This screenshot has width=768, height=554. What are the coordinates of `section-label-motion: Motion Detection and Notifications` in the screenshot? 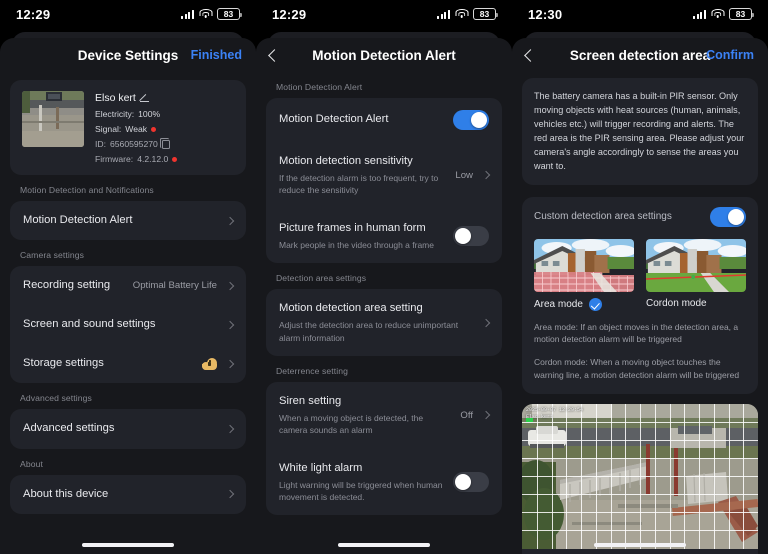 It's located at (87, 190).